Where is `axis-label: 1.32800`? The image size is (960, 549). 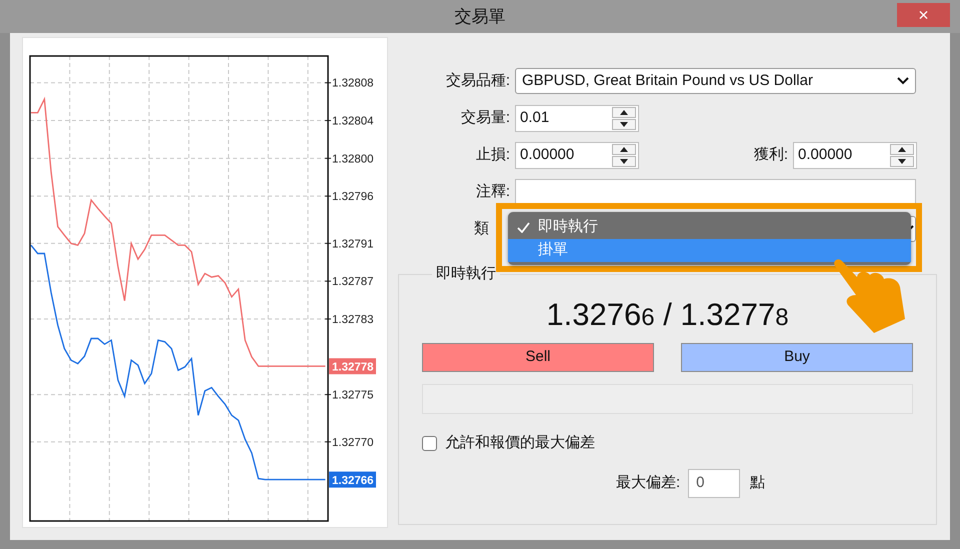 axis-label: 1.32800 is located at coordinates (353, 159).